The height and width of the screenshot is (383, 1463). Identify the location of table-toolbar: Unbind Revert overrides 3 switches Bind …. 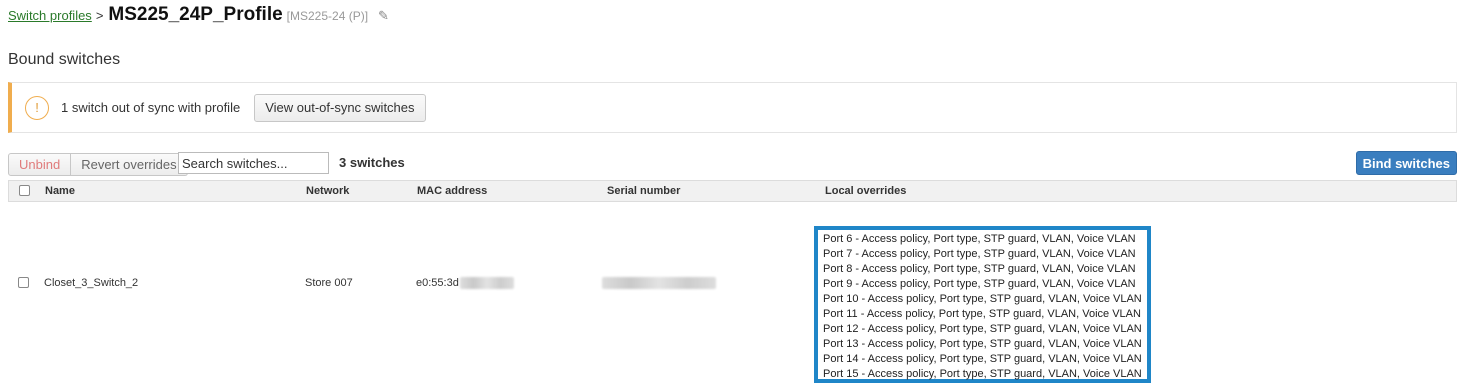
(732, 163).